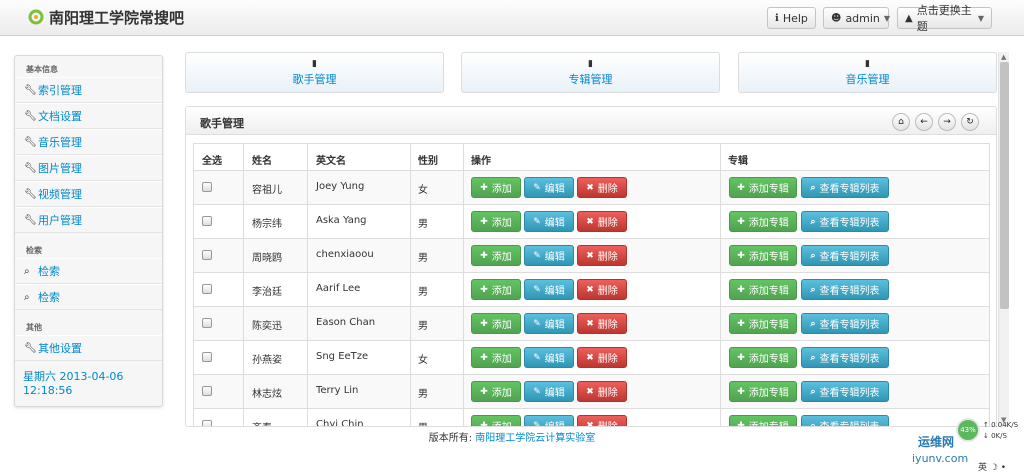 The image size is (1024, 475). What do you see at coordinates (88, 116) in the screenshot?
I see `sidebar-item-document: 🔧︎ 文档设置` at bounding box center [88, 116].